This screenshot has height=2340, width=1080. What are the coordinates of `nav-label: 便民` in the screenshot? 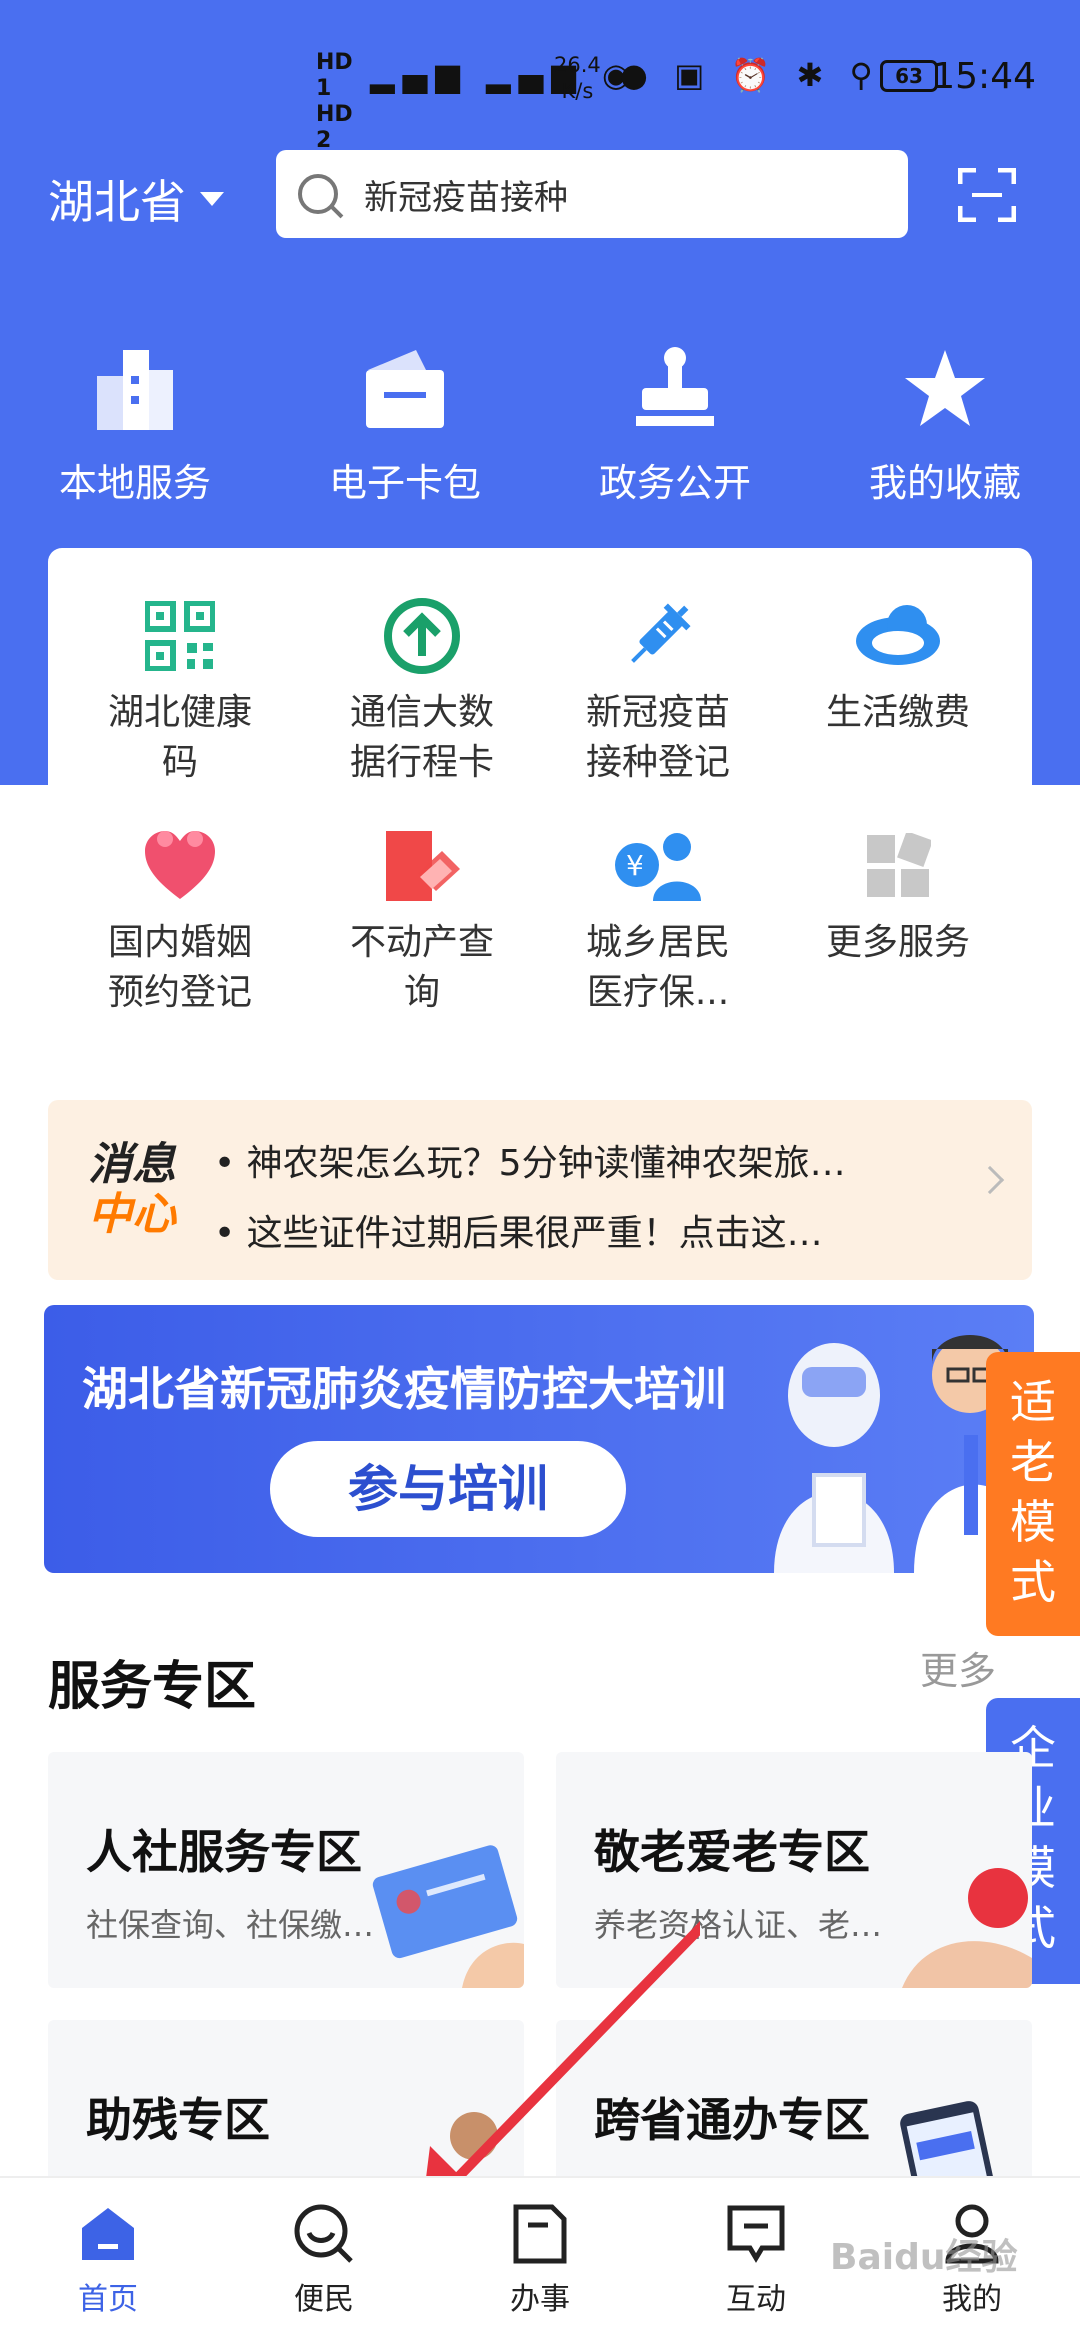 It's located at (324, 2299).